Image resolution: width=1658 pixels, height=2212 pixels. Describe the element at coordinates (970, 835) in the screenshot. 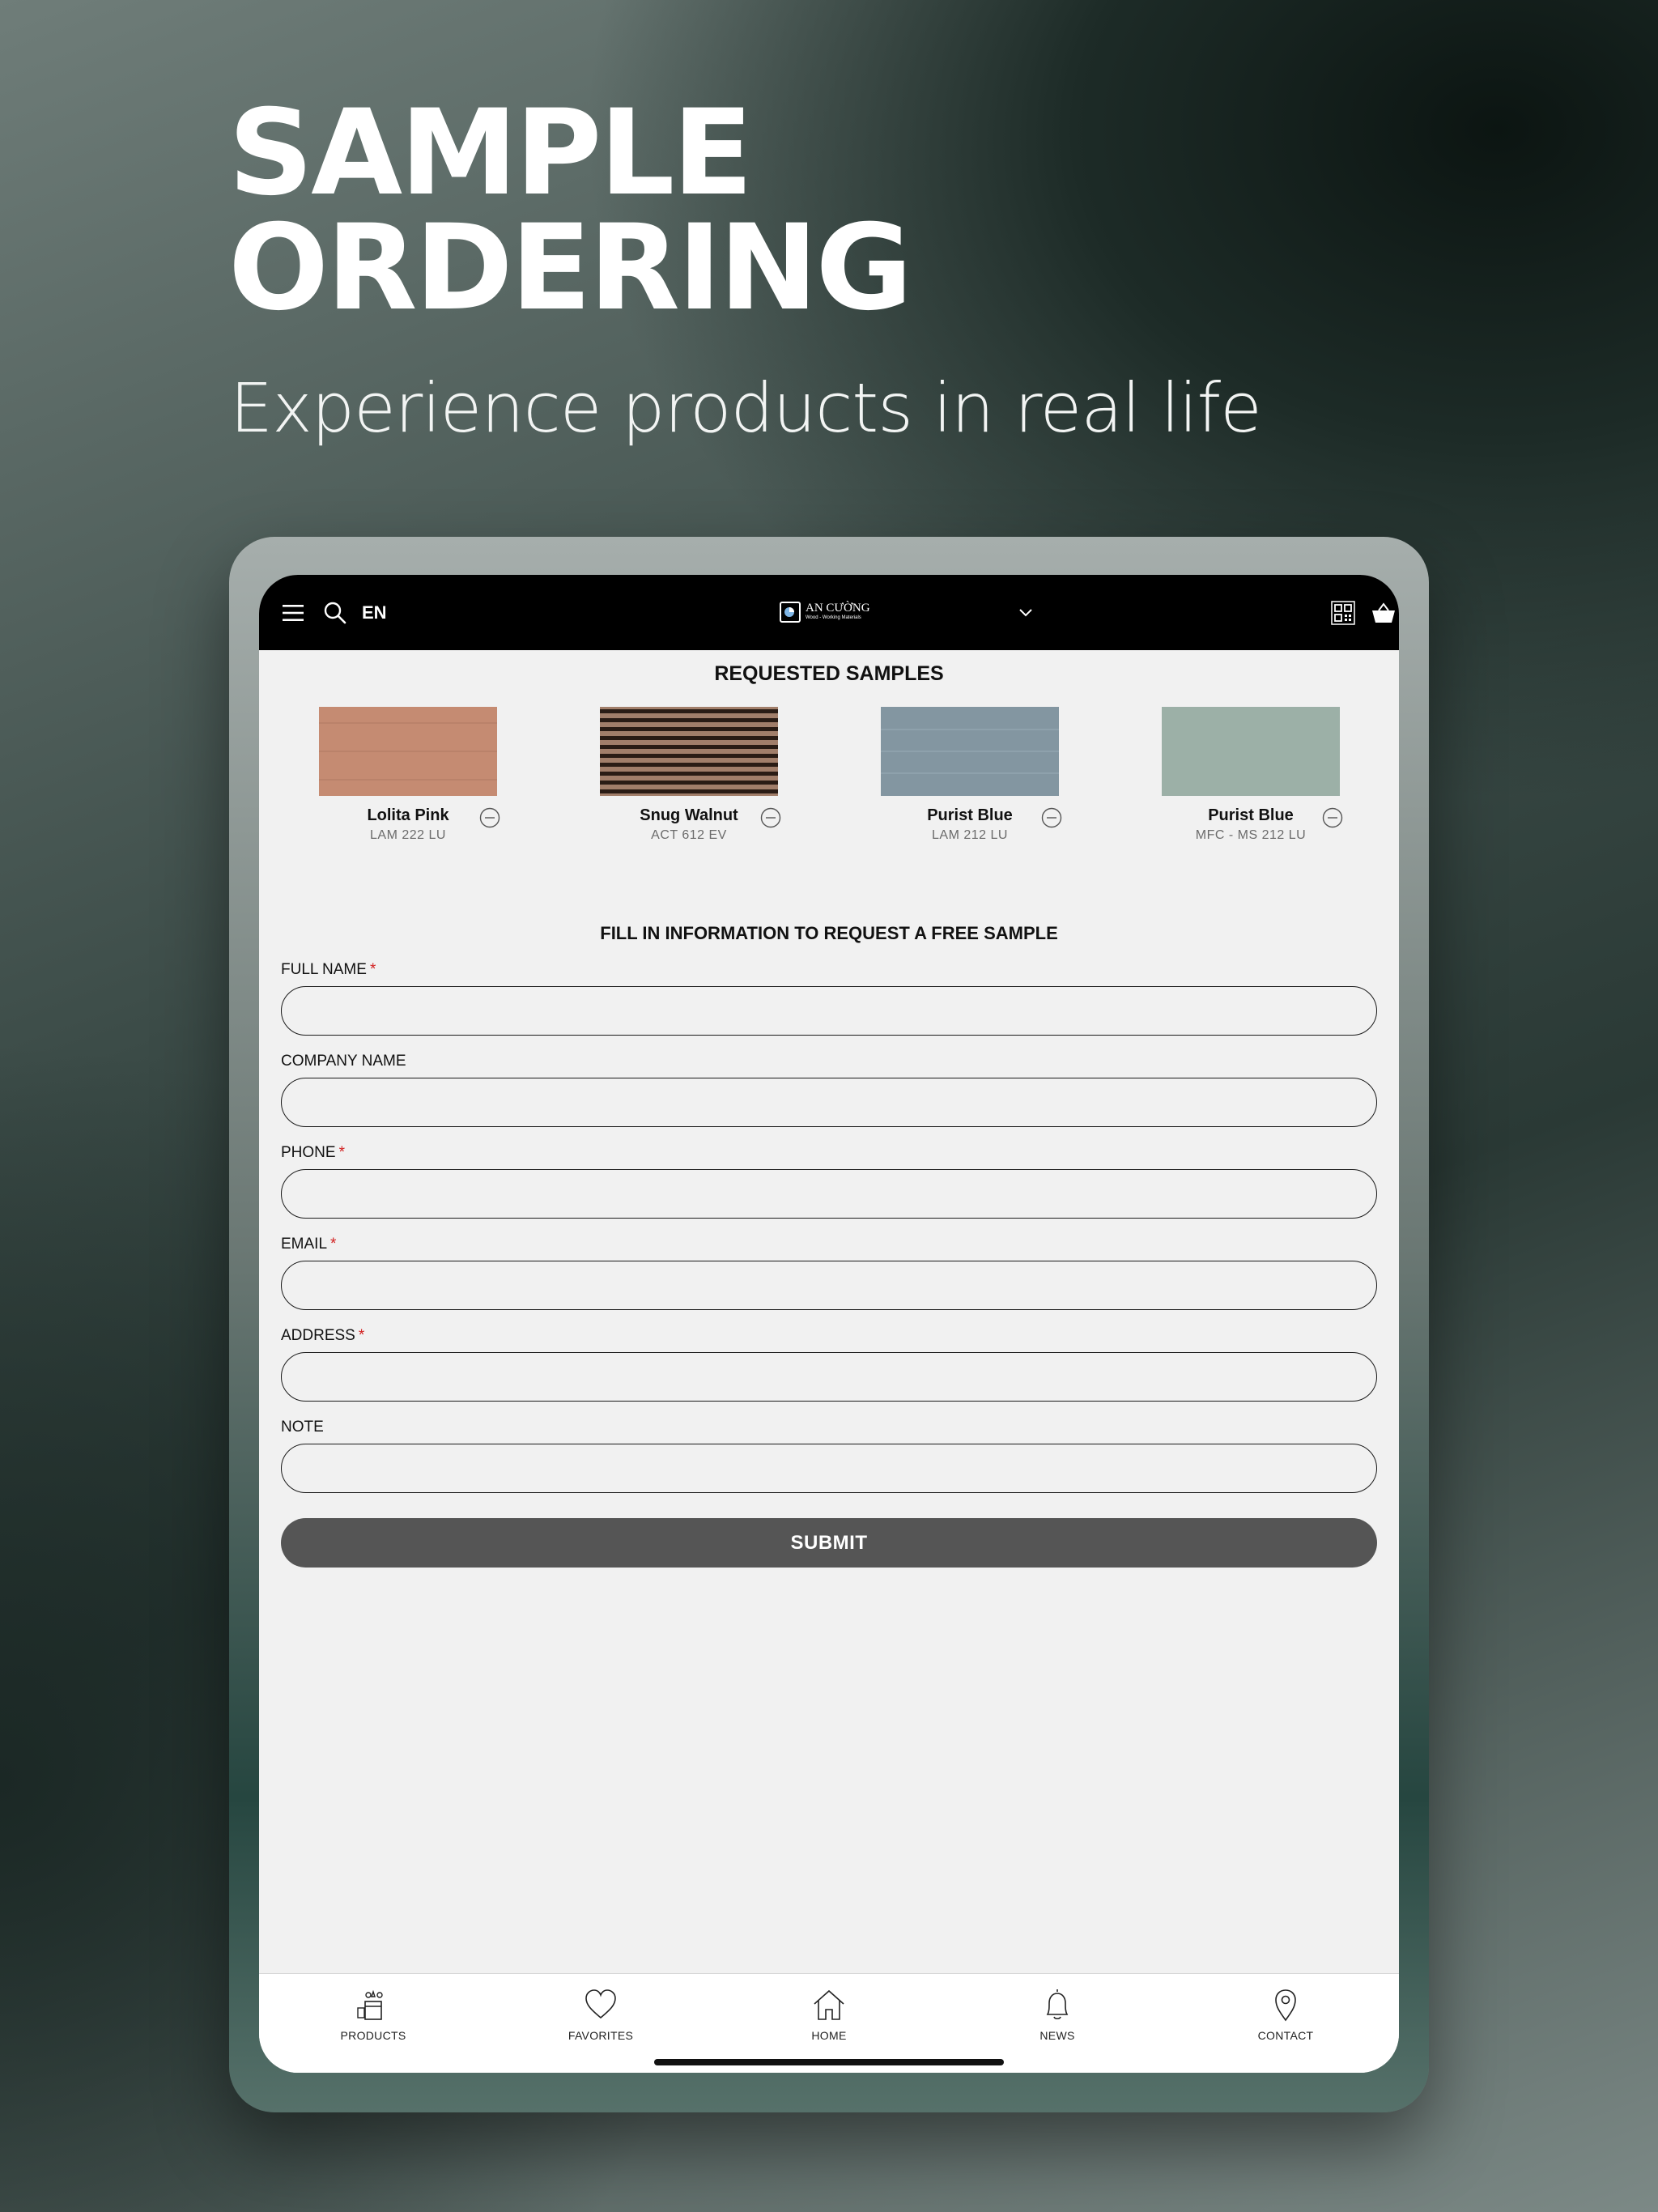

I see `sample-code: LAM 212 LU` at that location.